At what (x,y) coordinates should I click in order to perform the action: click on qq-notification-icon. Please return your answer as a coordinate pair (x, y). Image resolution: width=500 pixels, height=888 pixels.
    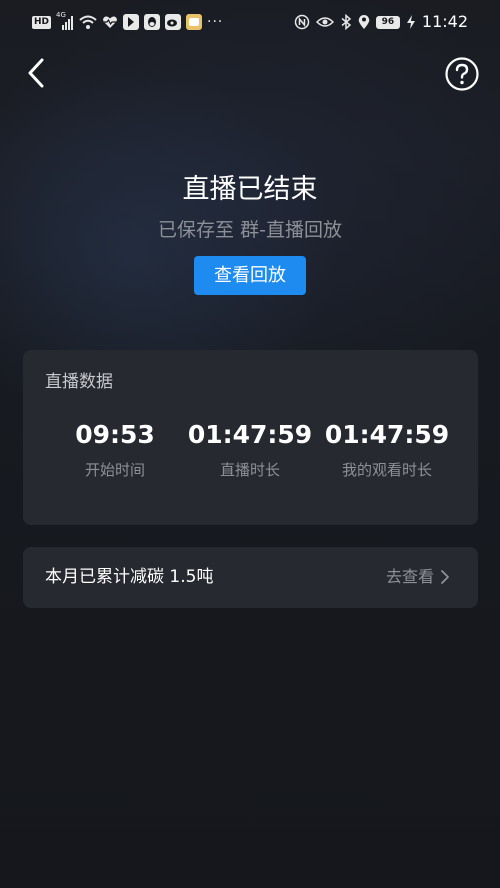
    Looking at the image, I should click on (152, 22).